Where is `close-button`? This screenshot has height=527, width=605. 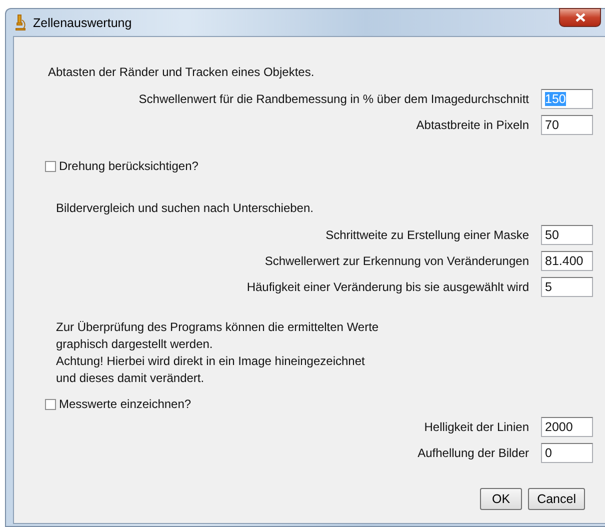 close-button is located at coordinates (580, 17).